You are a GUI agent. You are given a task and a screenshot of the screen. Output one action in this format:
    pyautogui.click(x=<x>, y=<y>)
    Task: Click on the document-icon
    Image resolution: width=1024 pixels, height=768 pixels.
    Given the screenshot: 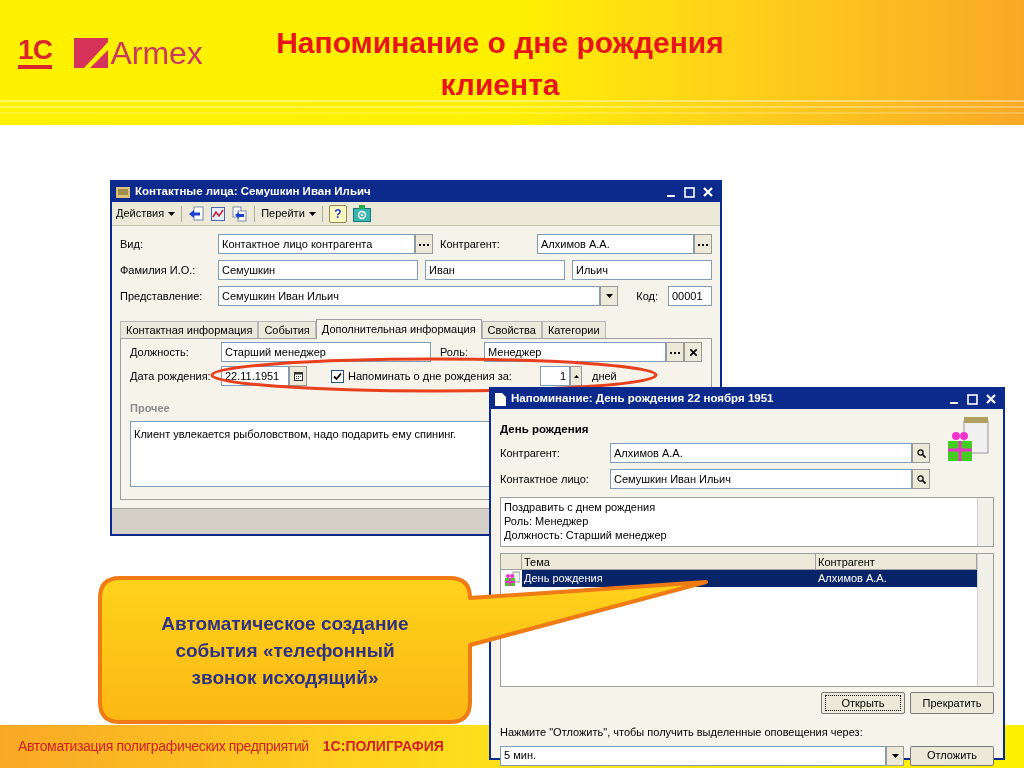 What is the action you would take?
    pyautogui.click(x=500, y=399)
    